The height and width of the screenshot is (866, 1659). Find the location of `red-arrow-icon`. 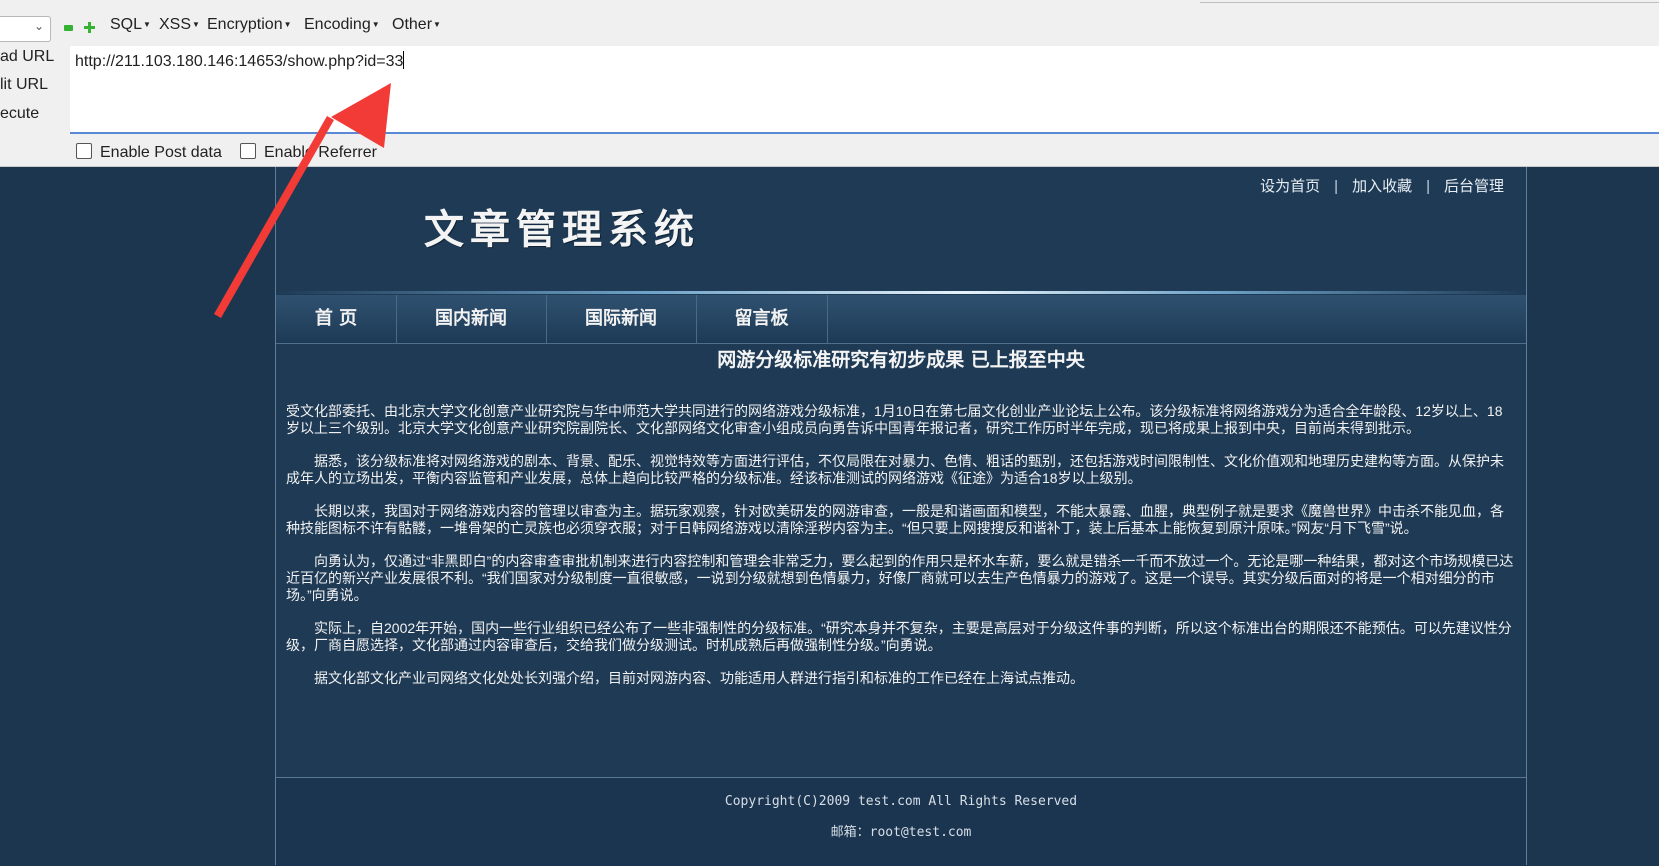

red-arrow-icon is located at coordinates (302, 200).